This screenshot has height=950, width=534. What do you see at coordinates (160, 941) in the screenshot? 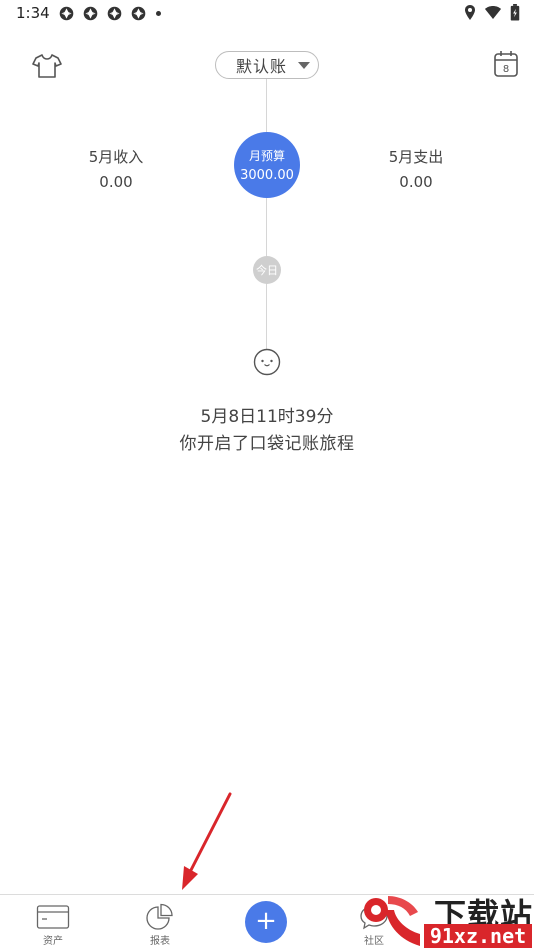
I see `nav-reports-label: 报表` at bounding box center [160, 941].